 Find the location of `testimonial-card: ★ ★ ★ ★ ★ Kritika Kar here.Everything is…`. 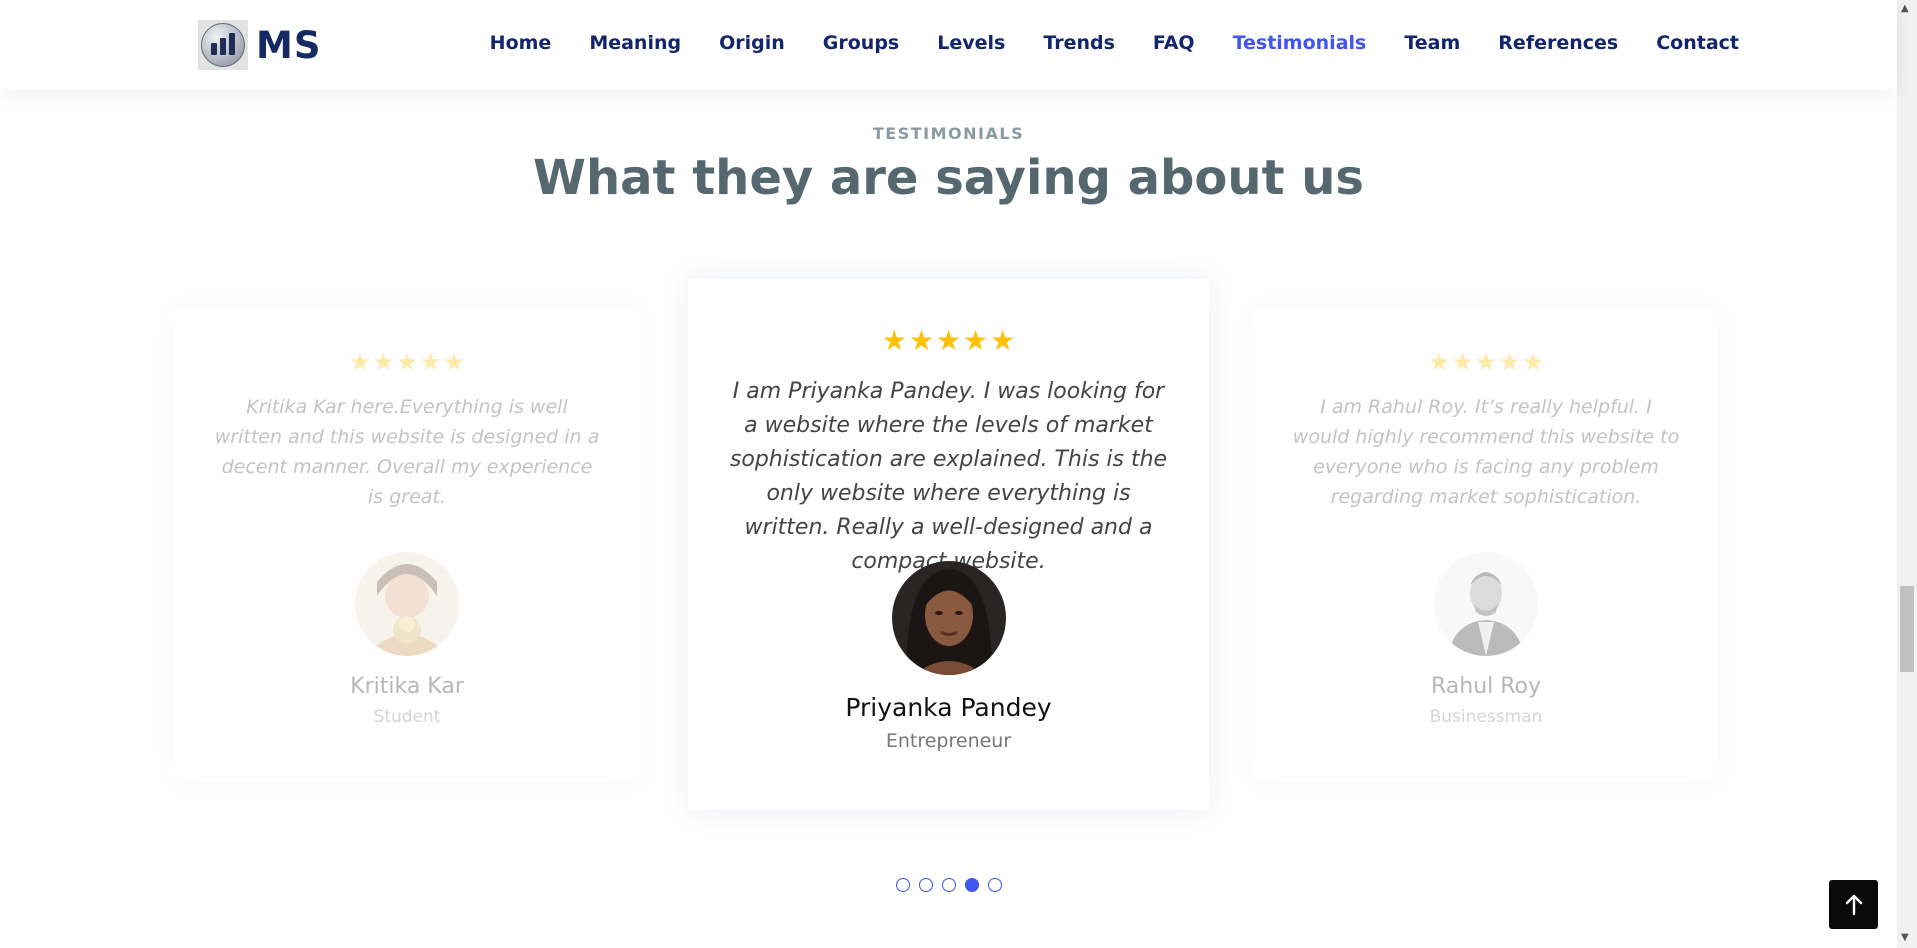

testimonial-card: ★ ★ ★ ★ ★ Kritika Kar here.Everything is… is located at coordinates (407, 545).